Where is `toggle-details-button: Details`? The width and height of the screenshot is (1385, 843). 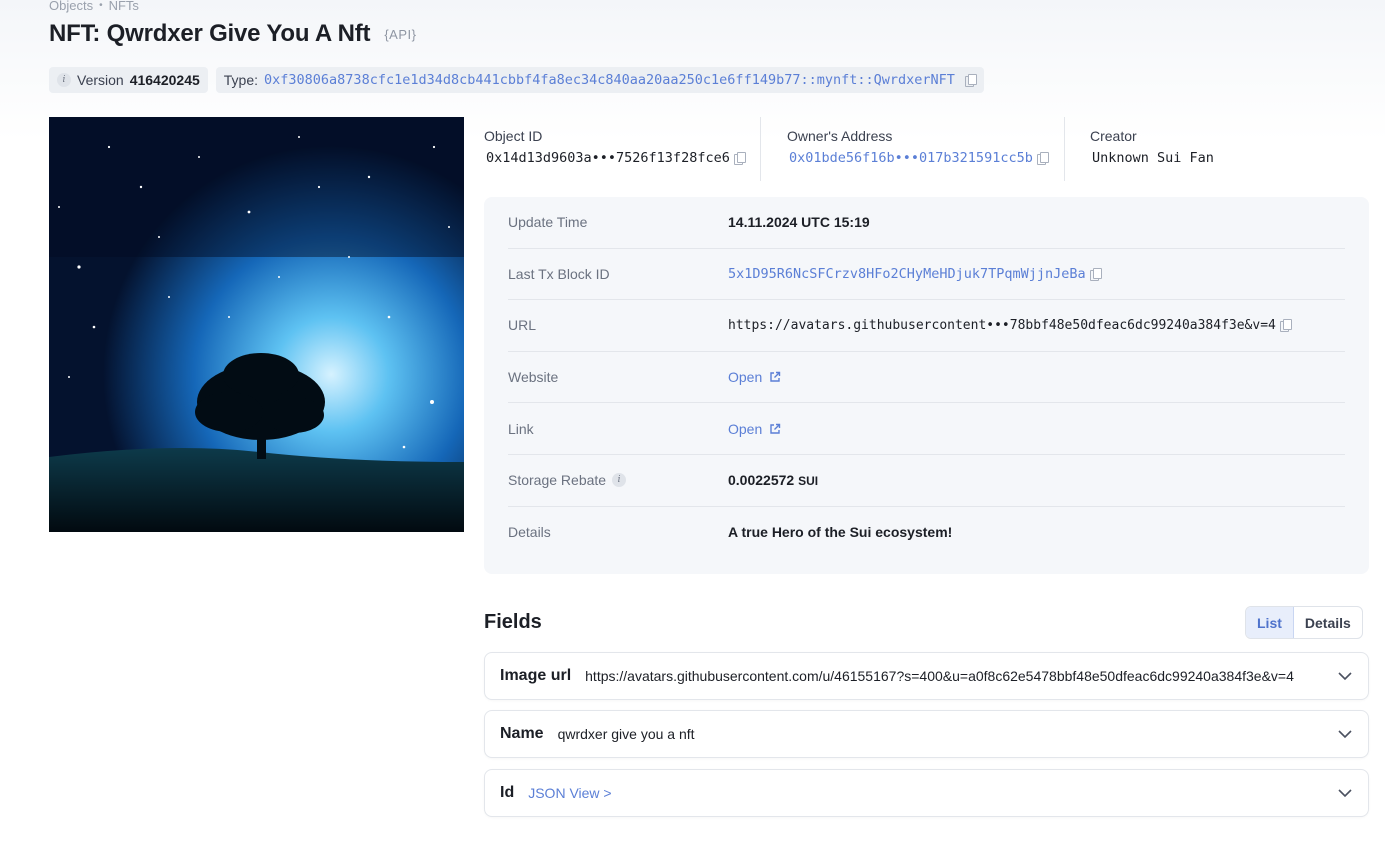 toggle-details-button: Details is located at coordinates (1328, 622).